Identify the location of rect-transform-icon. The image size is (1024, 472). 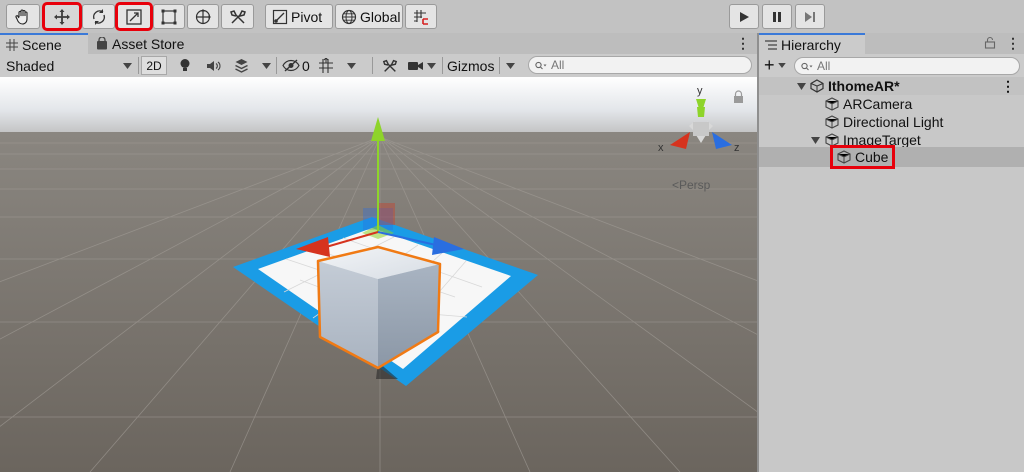
(169, 16).